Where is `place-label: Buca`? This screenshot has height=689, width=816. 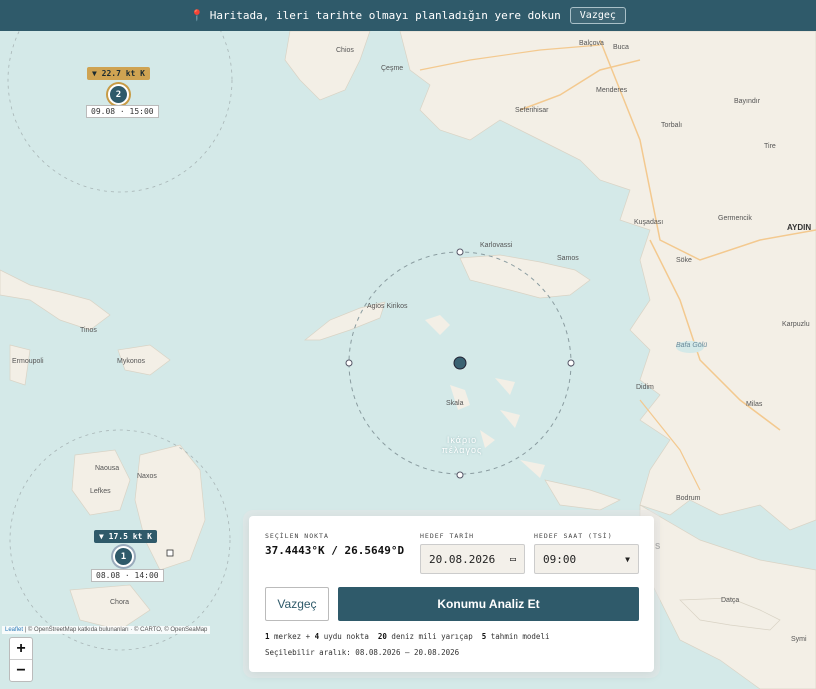 place-label: Buca is located at coordinates (621, 47).